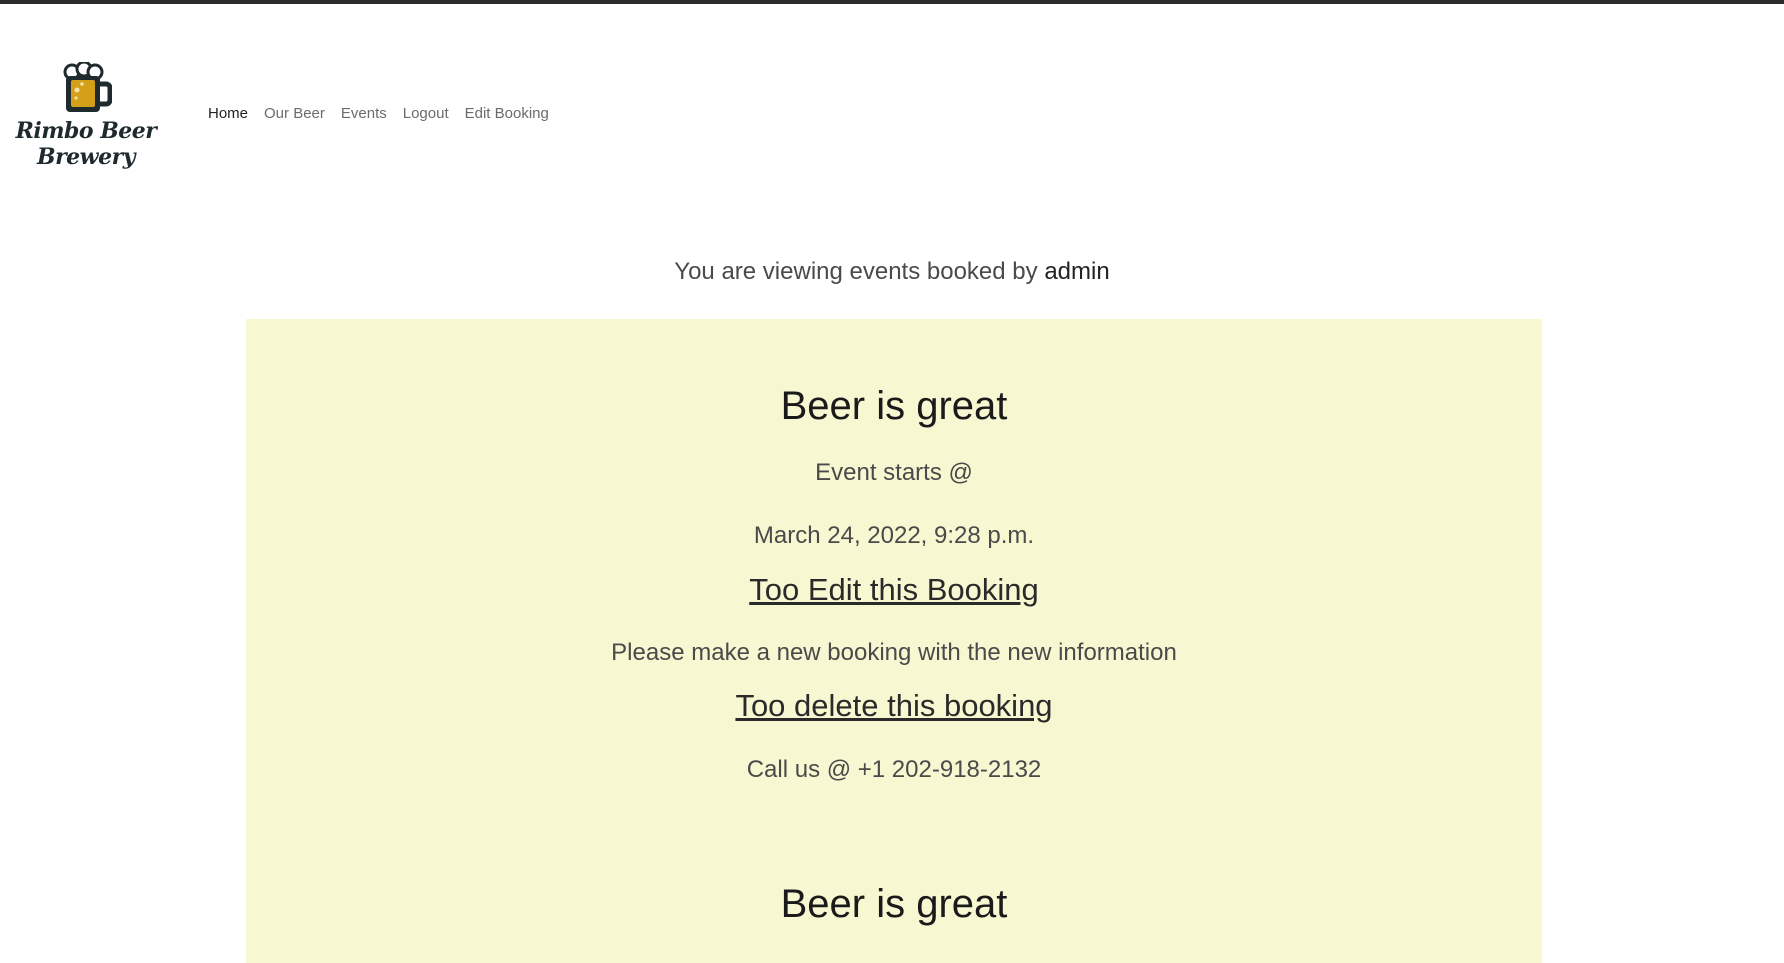  What do you see at coordinates (86, 131) in the screenshot?
I see `brand-line1: Rimbo Beer` at bounding box center [86, 131].